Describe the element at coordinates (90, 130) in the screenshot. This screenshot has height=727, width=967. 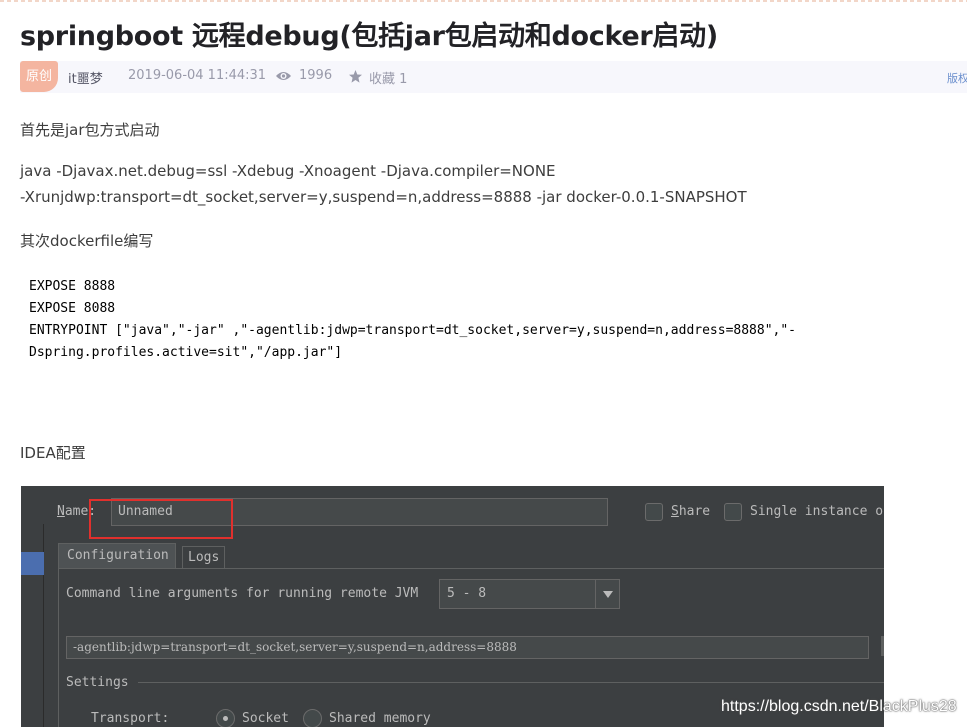
I see `paragraph-jar-start: 首先是jar包方式启动` at that location.